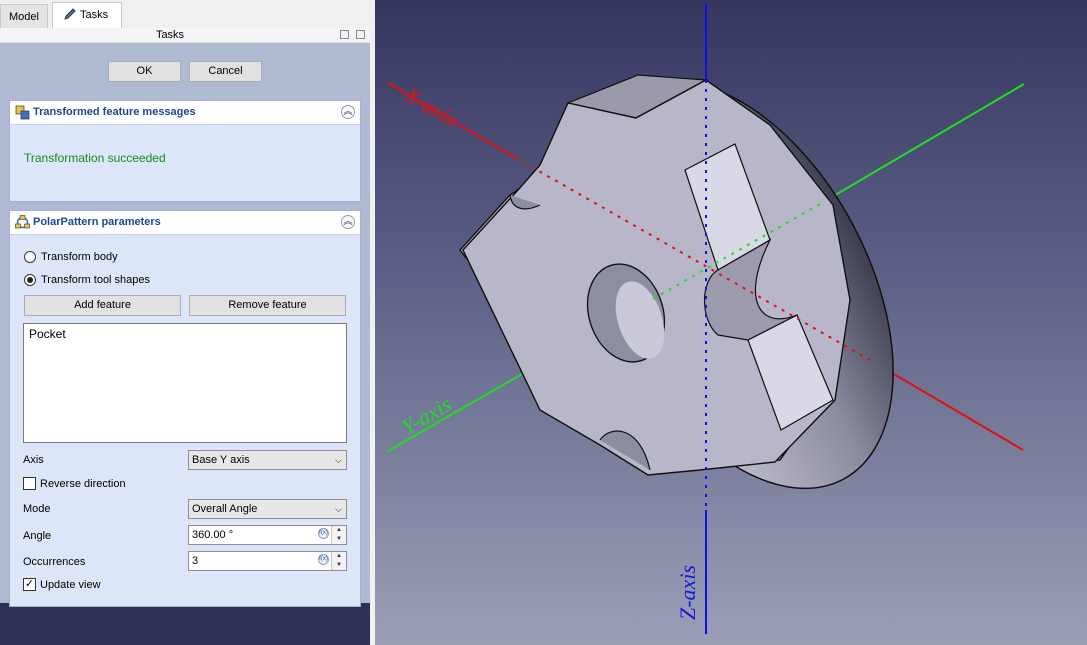  What do you see at coordinates (83, 484) in the screenshot?
I see `reverse-direction-label: Reverse direction` at bounding box center [83, 484].